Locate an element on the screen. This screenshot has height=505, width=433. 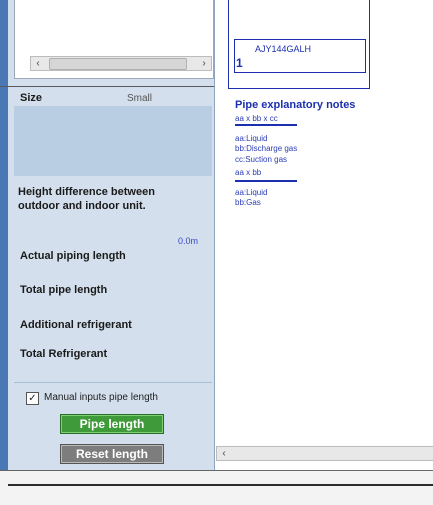
actual-piping-length-label: Actual piping length is located at coordinates (73, 256).